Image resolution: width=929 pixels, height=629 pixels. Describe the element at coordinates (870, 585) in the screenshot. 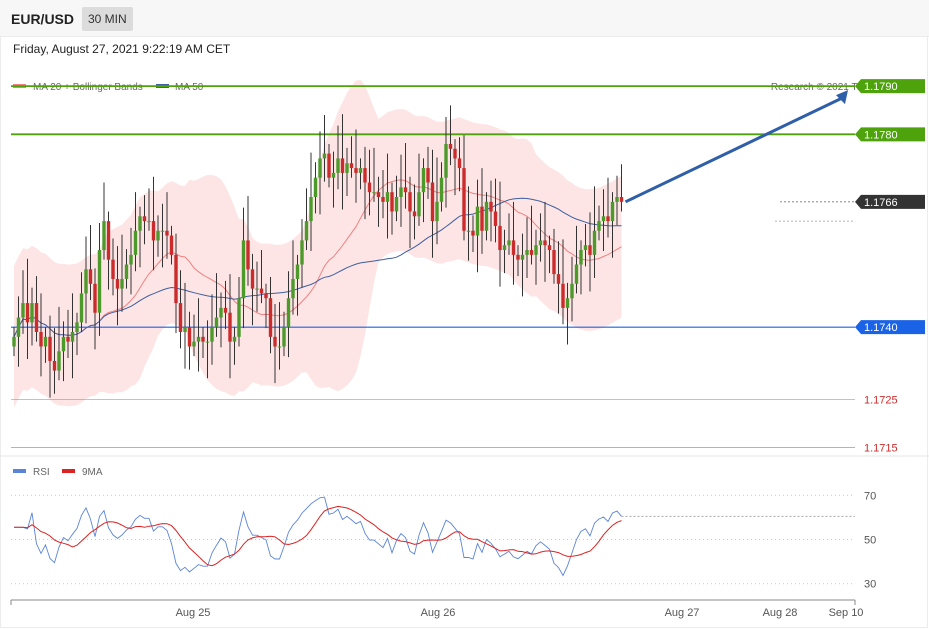

I see `rsi-tick-30: 30` at that location.